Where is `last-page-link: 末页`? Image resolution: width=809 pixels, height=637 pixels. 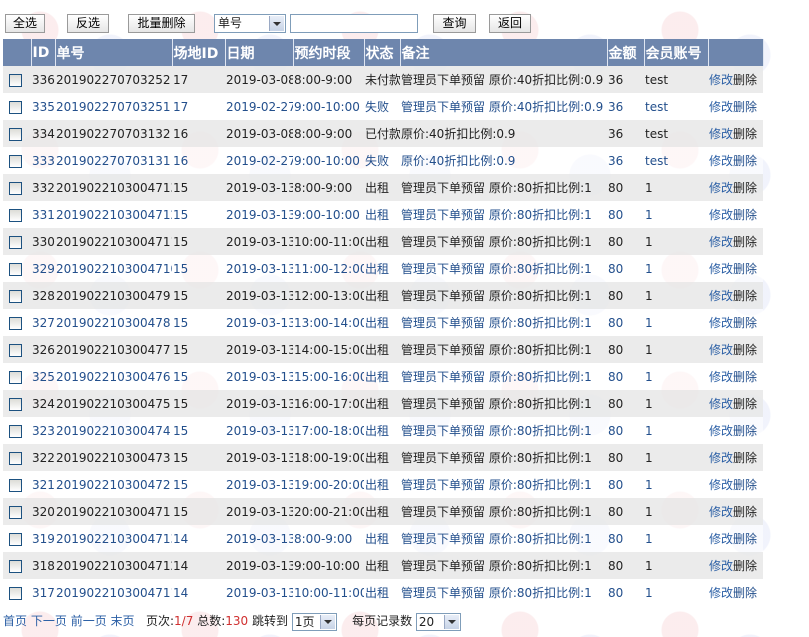 last-page-link: 末页 is located at coordinates (123, 621).